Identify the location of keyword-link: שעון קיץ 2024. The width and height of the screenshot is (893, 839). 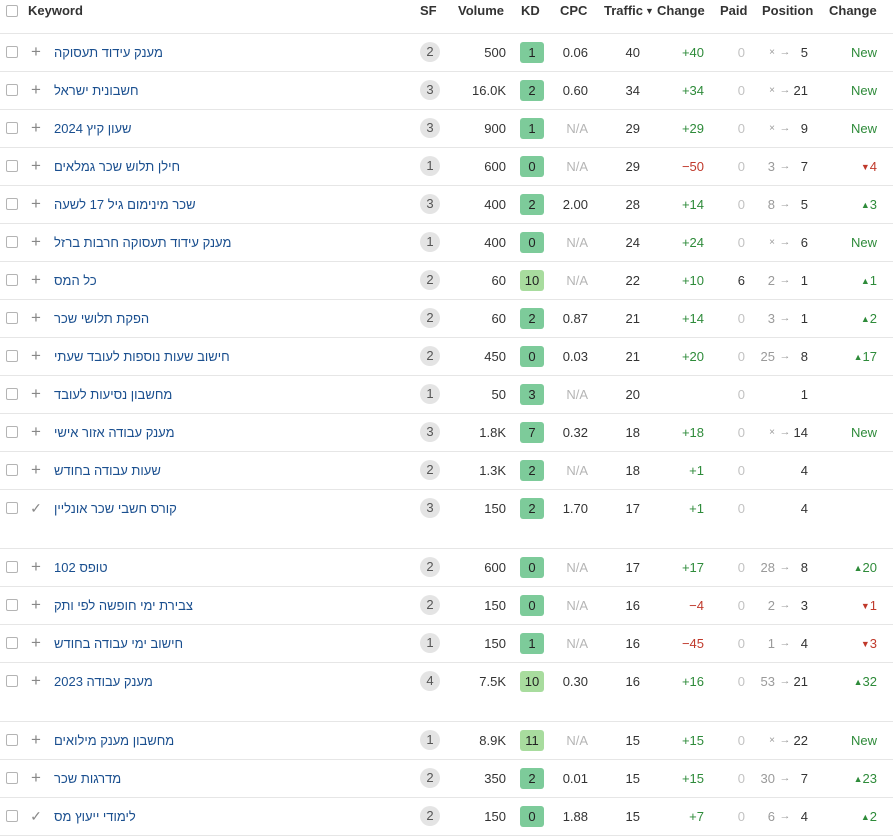
(93, 128).